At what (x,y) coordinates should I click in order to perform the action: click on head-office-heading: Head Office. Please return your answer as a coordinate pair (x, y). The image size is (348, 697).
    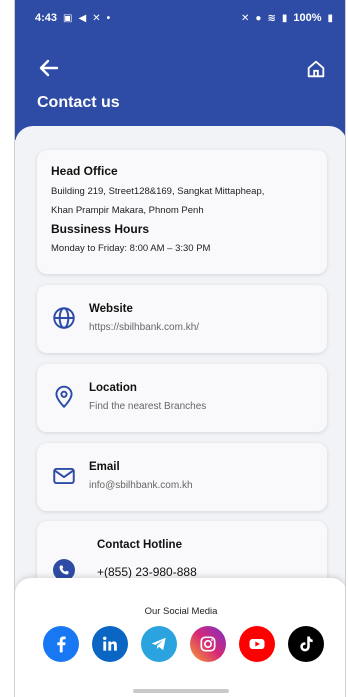
    Looking at the image, I should click on (84, 171).